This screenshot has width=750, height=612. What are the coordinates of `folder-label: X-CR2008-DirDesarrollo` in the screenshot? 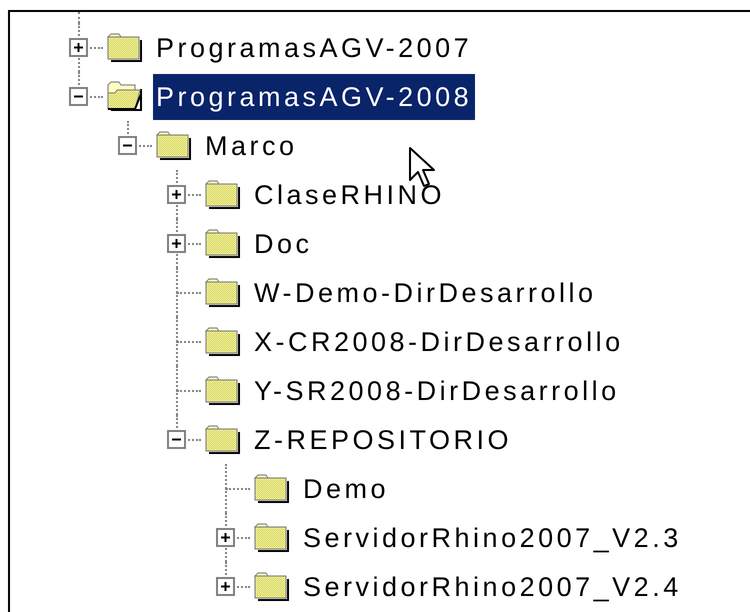 It's located at (439, 341).